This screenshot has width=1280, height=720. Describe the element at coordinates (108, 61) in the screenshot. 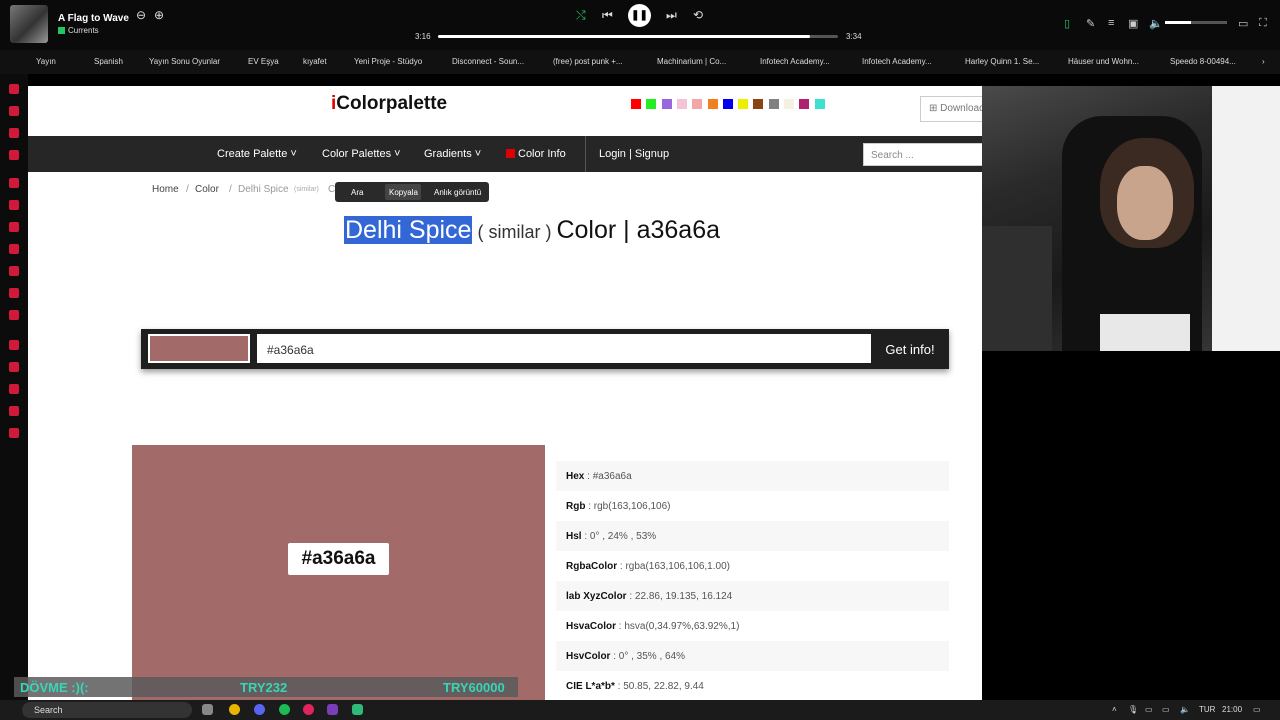

I see `bookmark-item: Spanish` at that location.